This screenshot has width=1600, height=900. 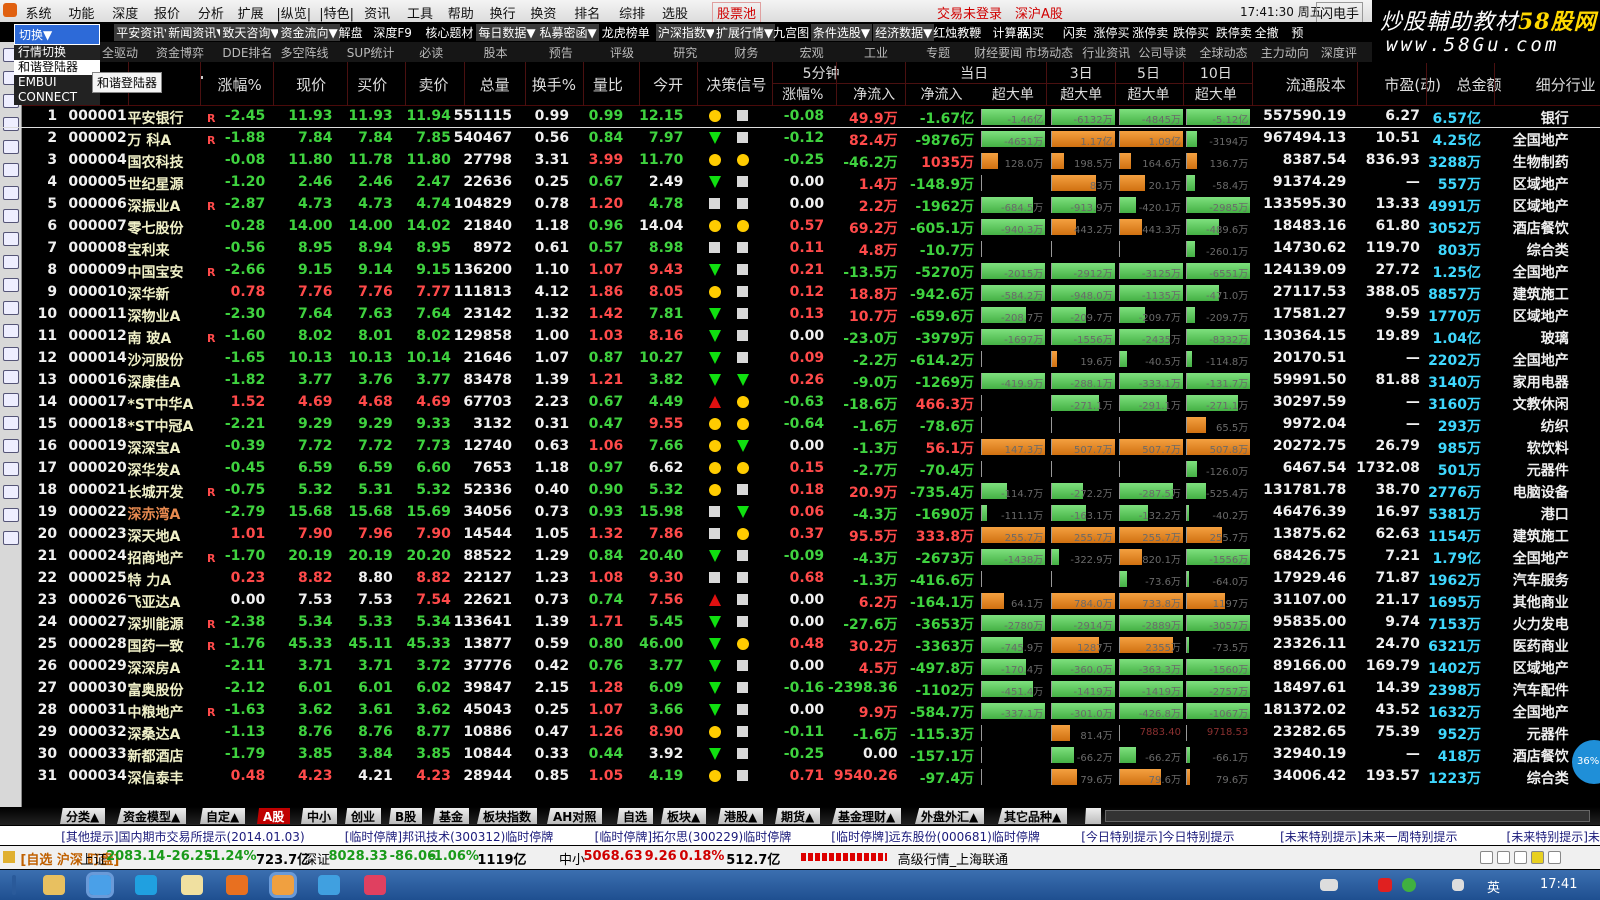 What do you see at coordinates (632, 12) in the screenshot?
I see `menu-item: 综排` at bounding box center [632, 12].